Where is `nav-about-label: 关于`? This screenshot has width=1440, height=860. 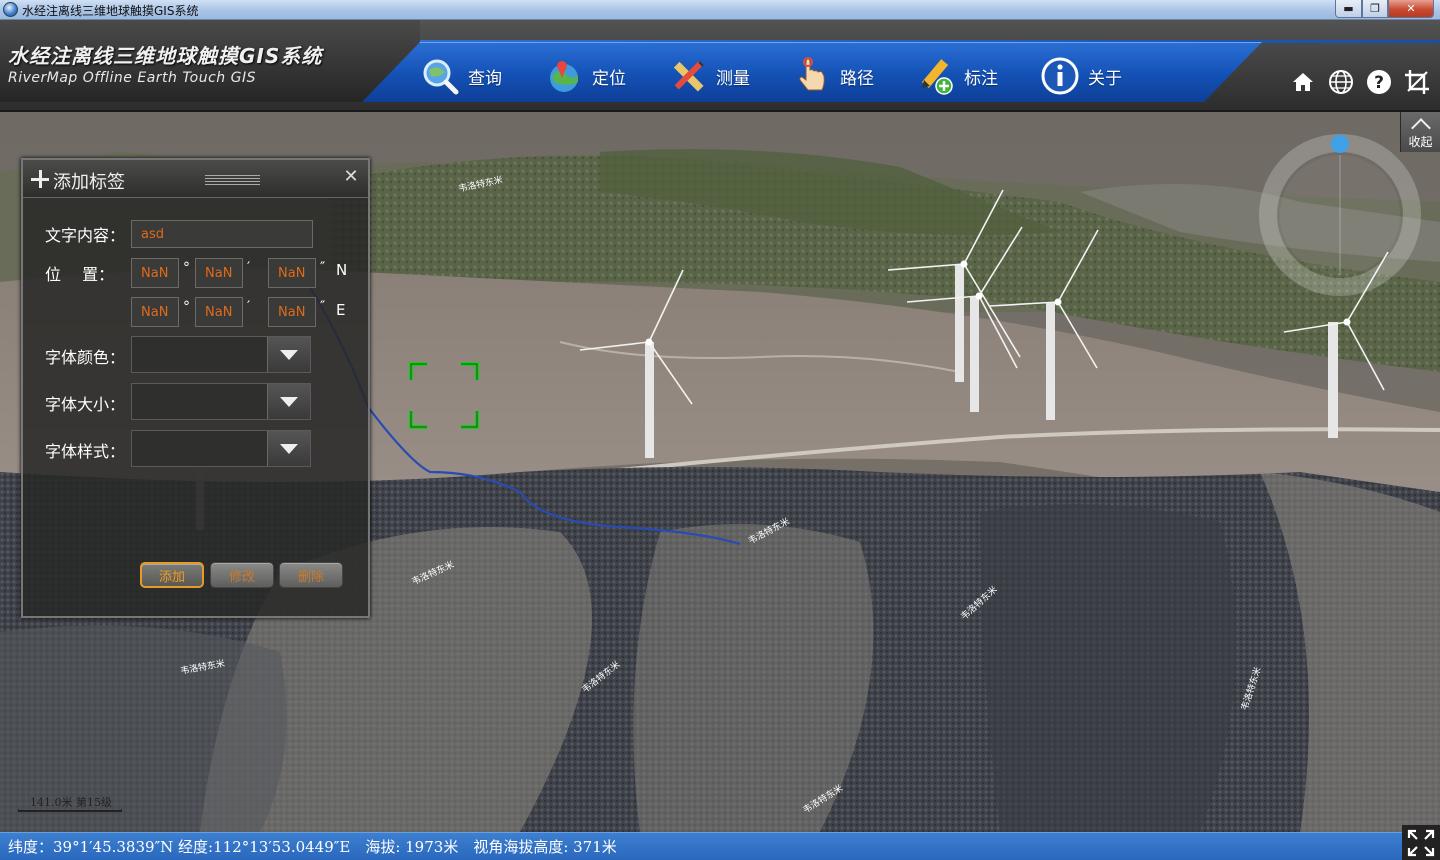
nav-about-label: 关于 is located at coordinates (1105, 78).